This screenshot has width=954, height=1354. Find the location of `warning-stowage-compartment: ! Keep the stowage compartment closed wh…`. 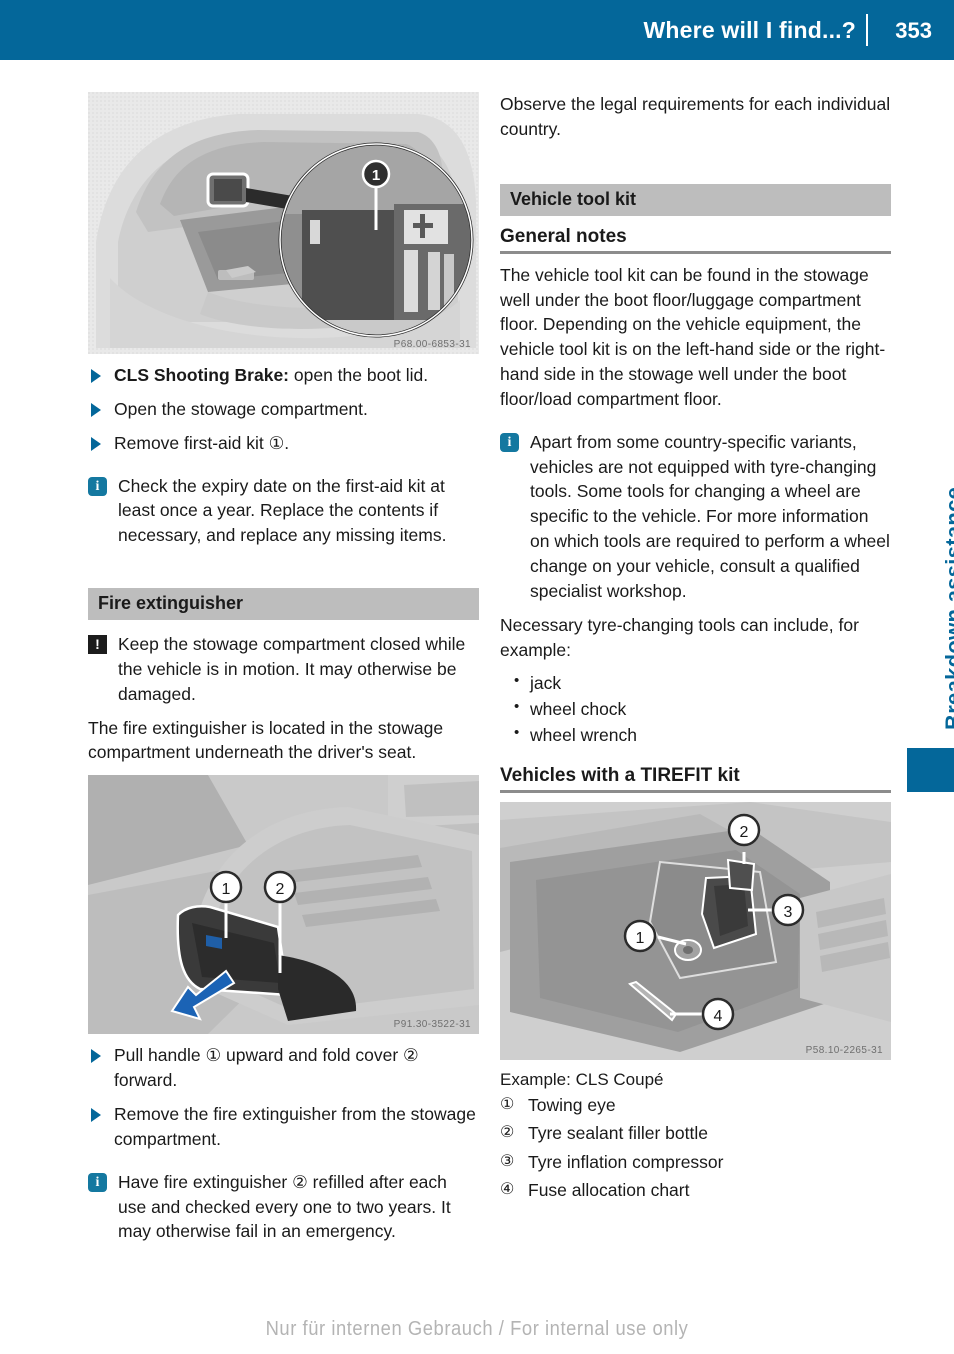

warning-stowage-compartment: ! Keep the stowage compartment closed wh… is located at coordinates (283, 669).